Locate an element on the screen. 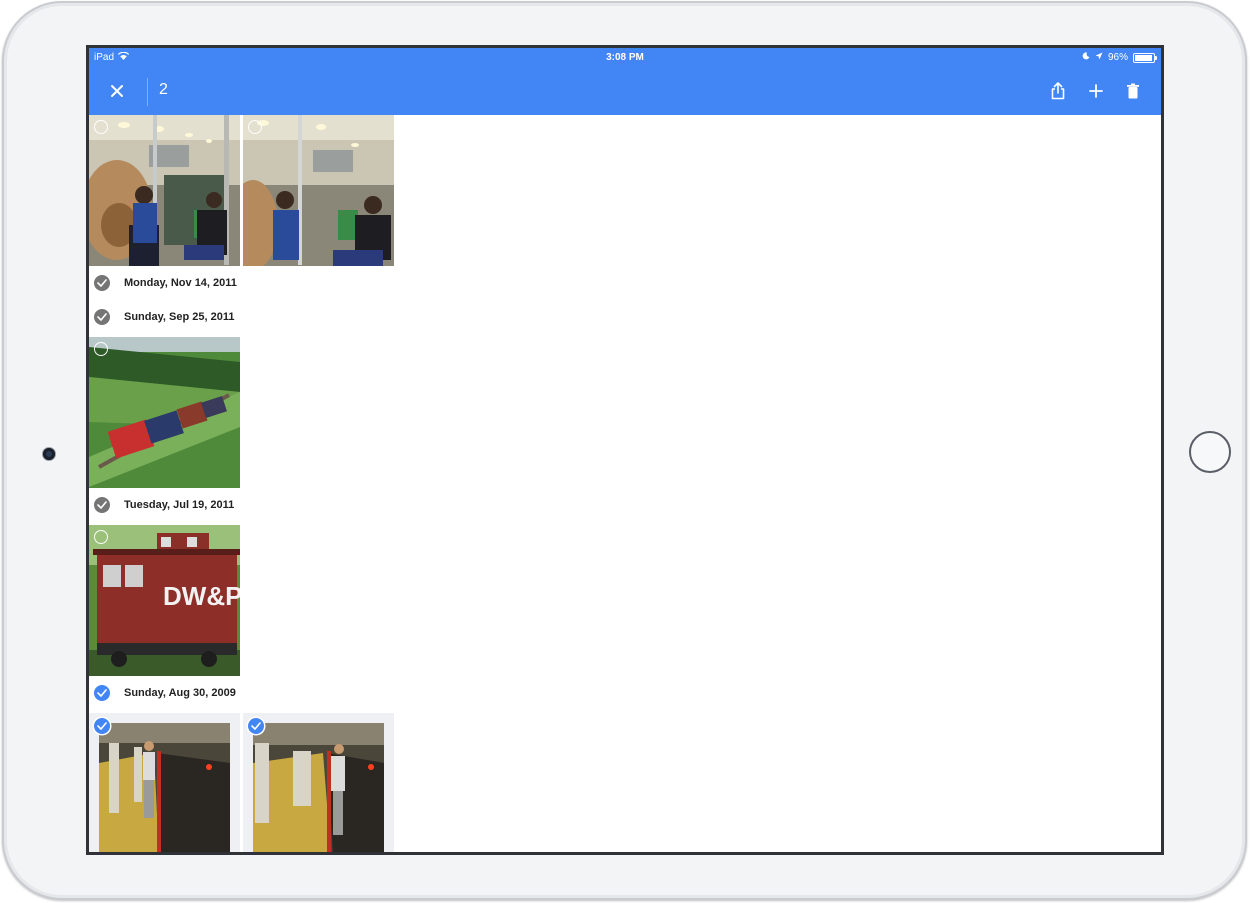 This screenshot has height=903, width=1251. top-bar: iPad 3:08 PM 96% 2 is located at coordinates (625, 81).